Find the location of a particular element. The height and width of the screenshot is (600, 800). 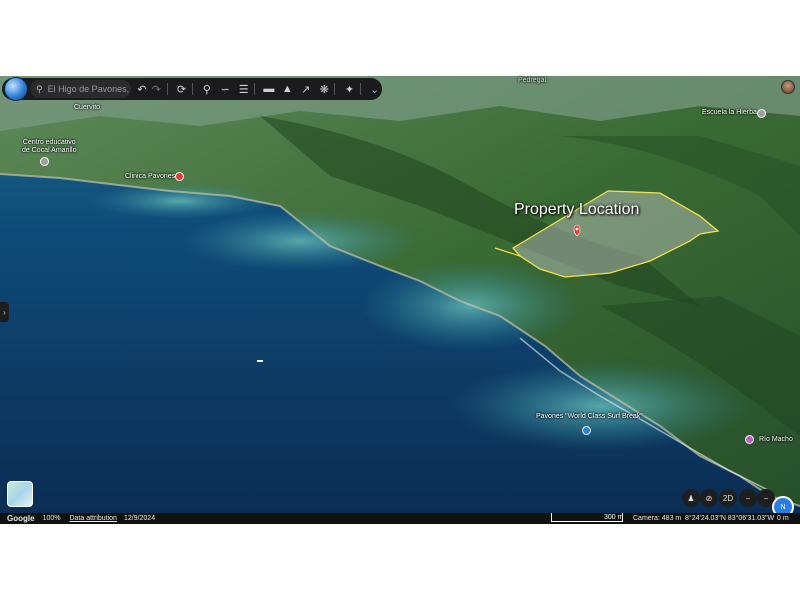

place-label-cuervito: Cuervito is located at coordinates (87, 108).